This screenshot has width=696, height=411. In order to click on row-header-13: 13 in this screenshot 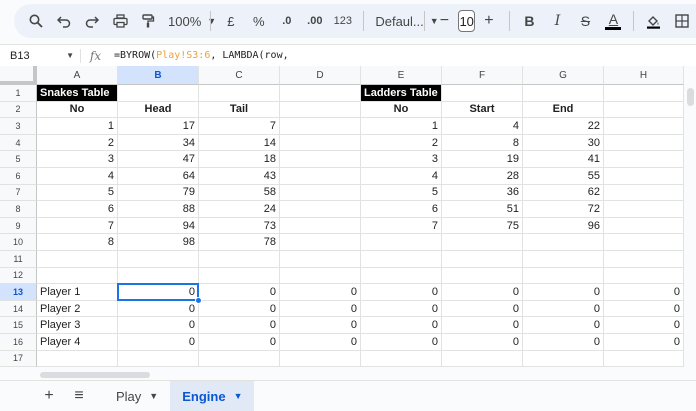, I will do `click(18, 292)`.